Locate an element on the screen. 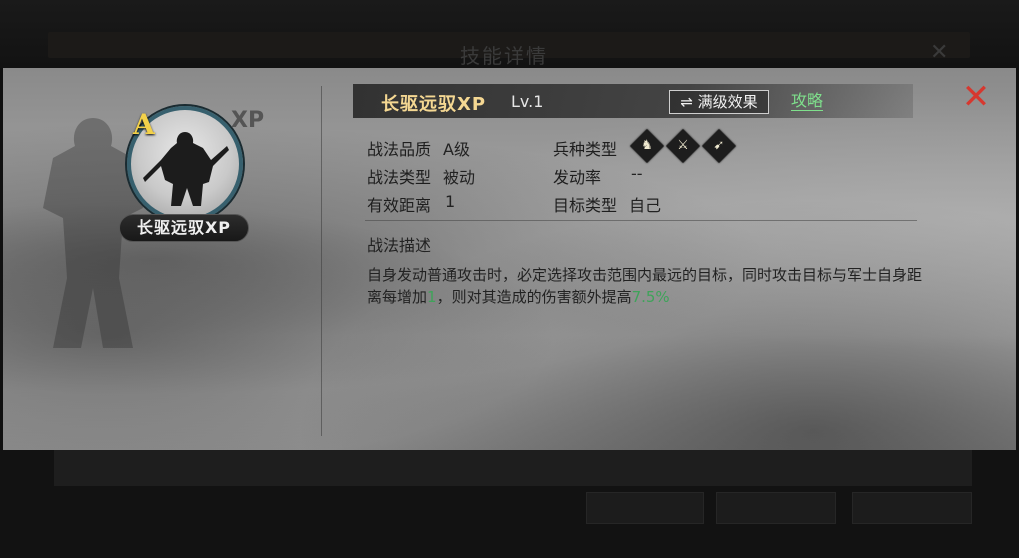 Image resolution: width=1019 pixels, height=558 pixels. type-value: 被动 is located at coordinates (459, 177).